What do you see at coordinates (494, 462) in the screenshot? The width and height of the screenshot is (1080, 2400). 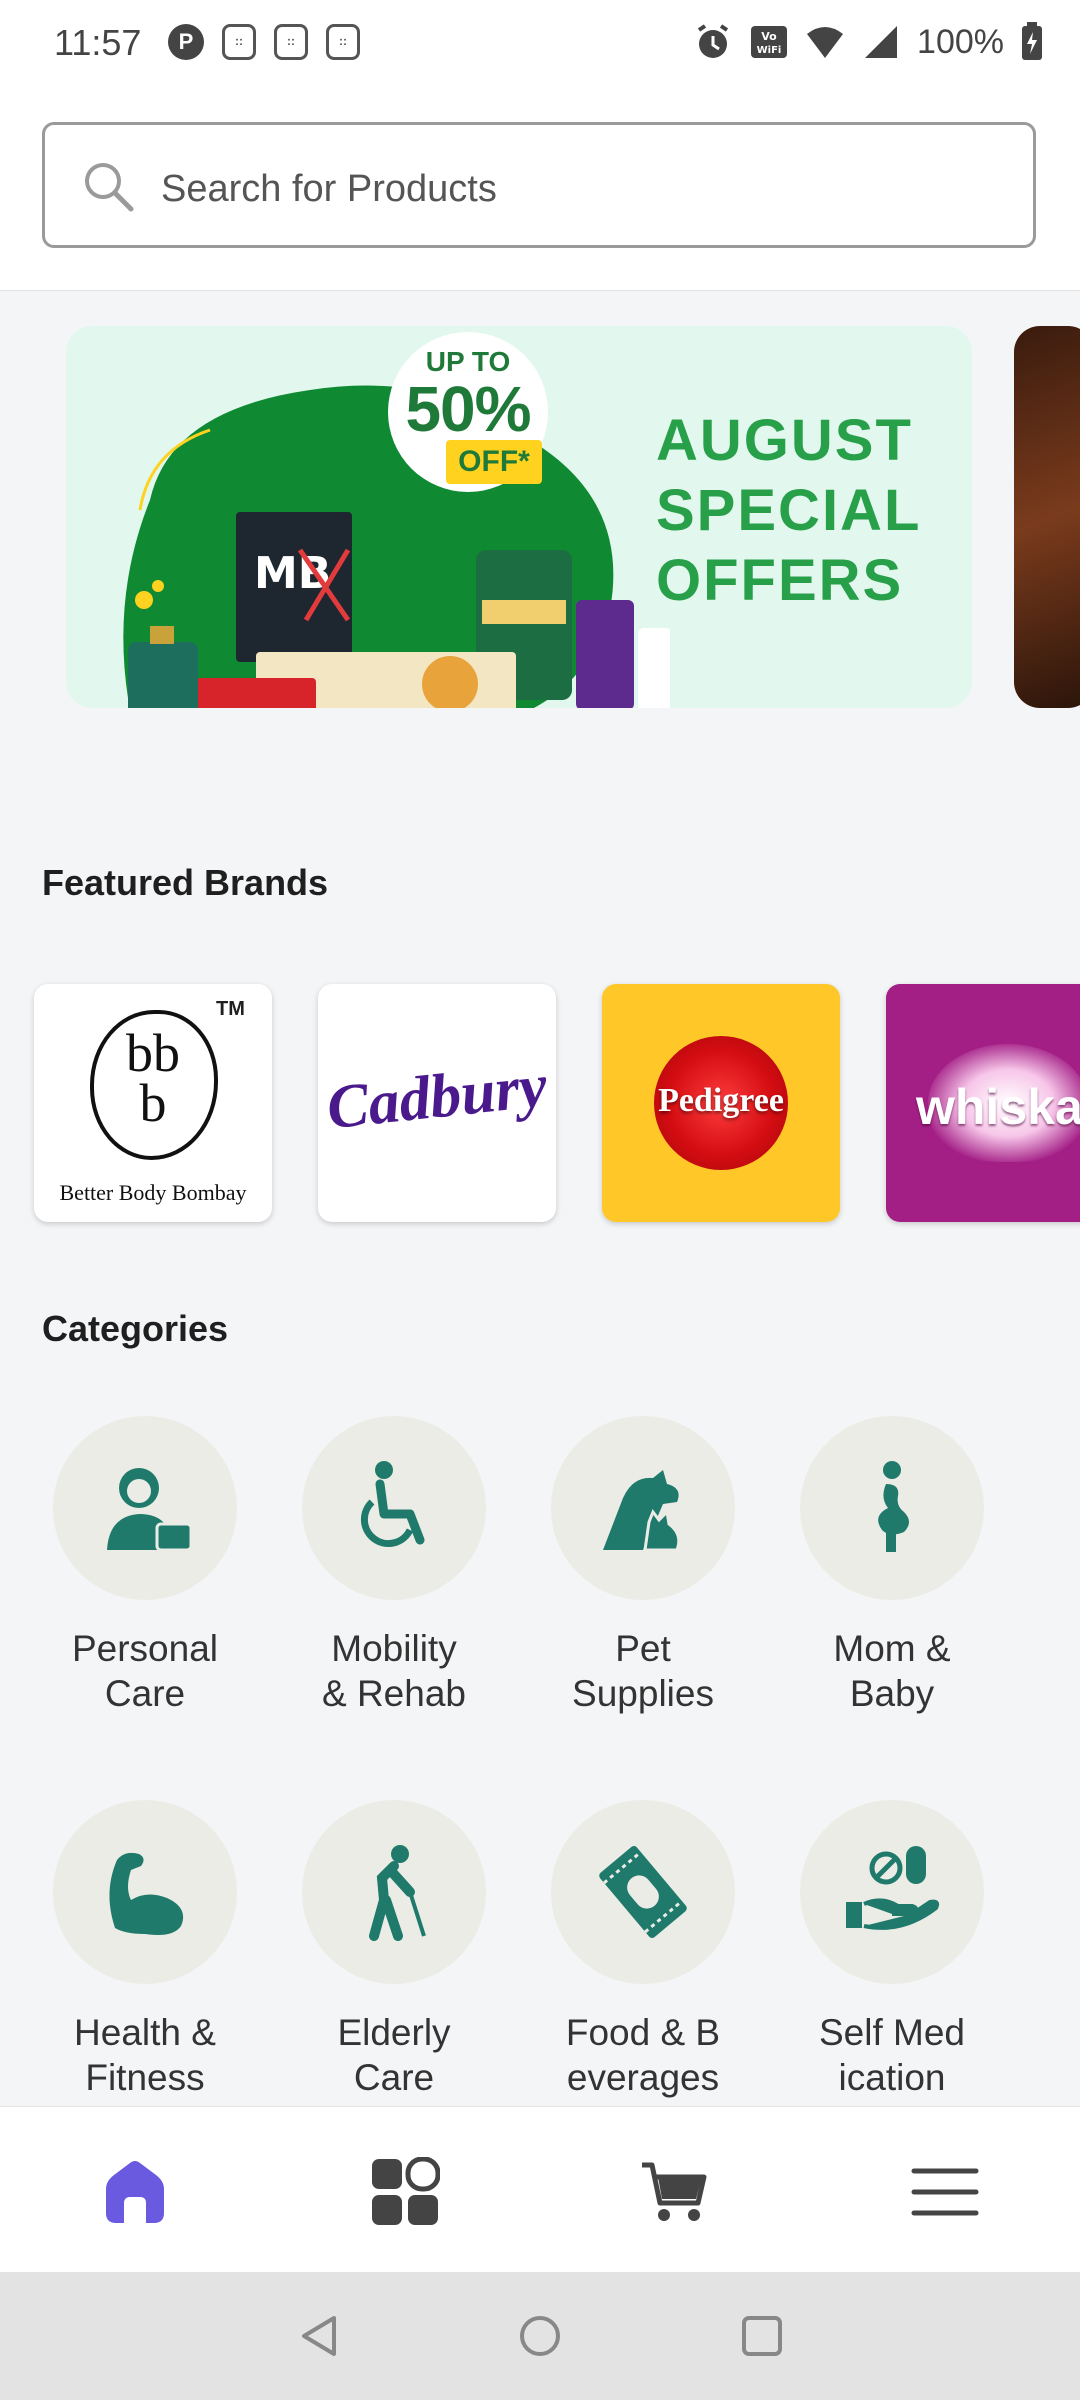 I see `badge-off: OFF*` at bounding box center [494, 462].